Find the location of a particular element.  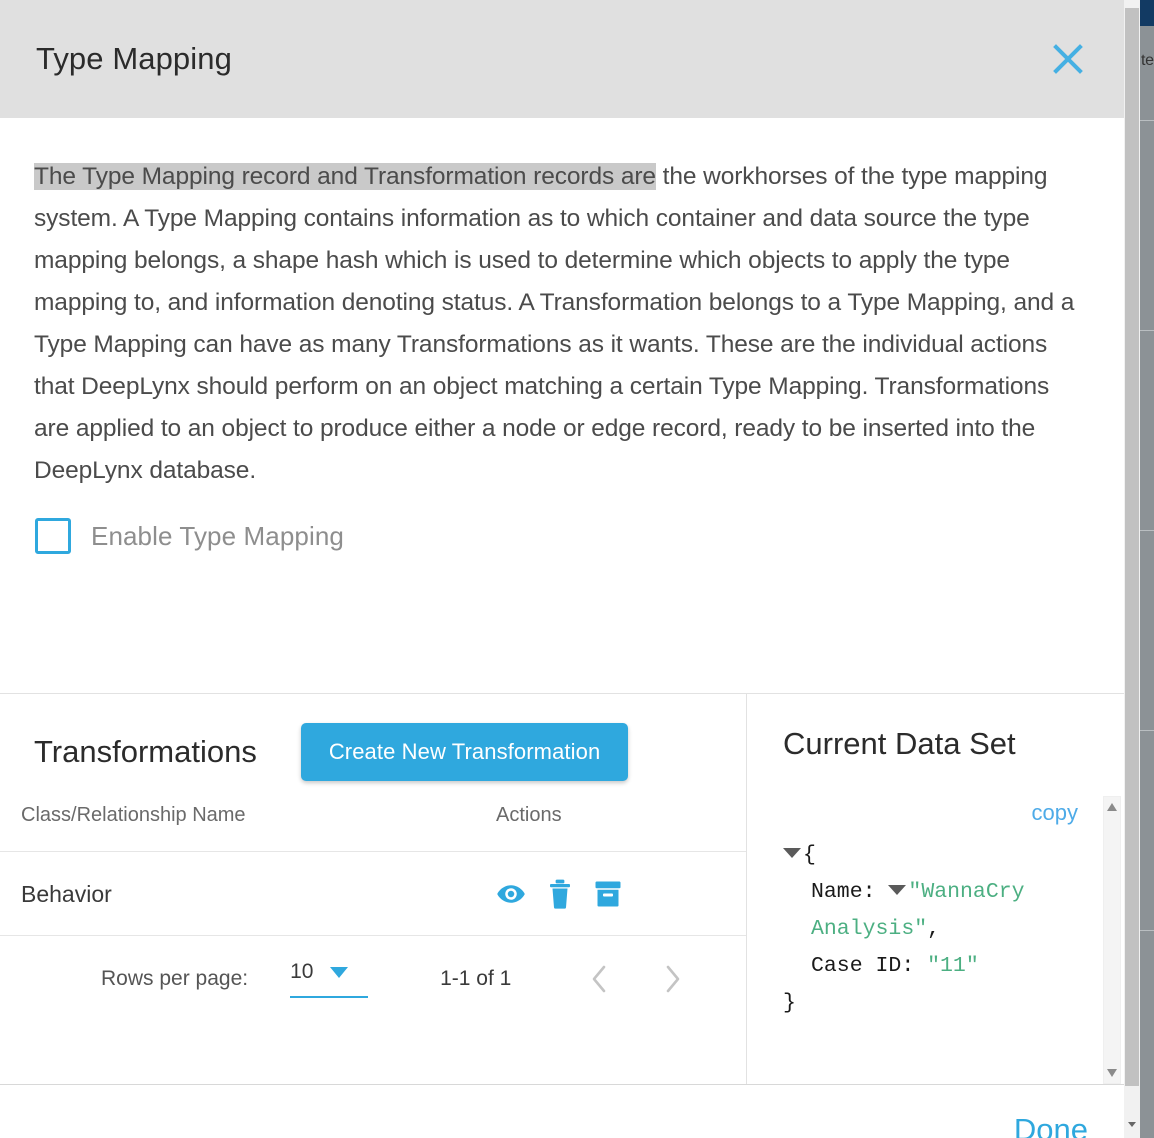

column-header-actions: Actions is located at coordinates (621, 828).